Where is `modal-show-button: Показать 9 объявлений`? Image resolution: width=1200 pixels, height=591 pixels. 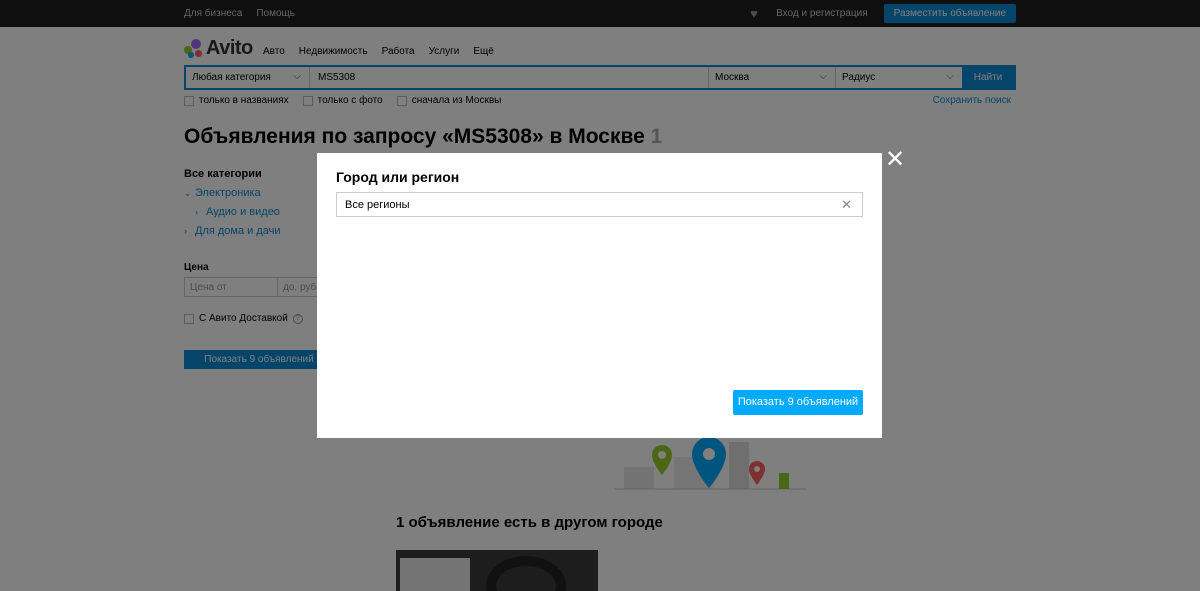
modal-show-button: Показать 9 объявлений is located at coordinates (798, 402).